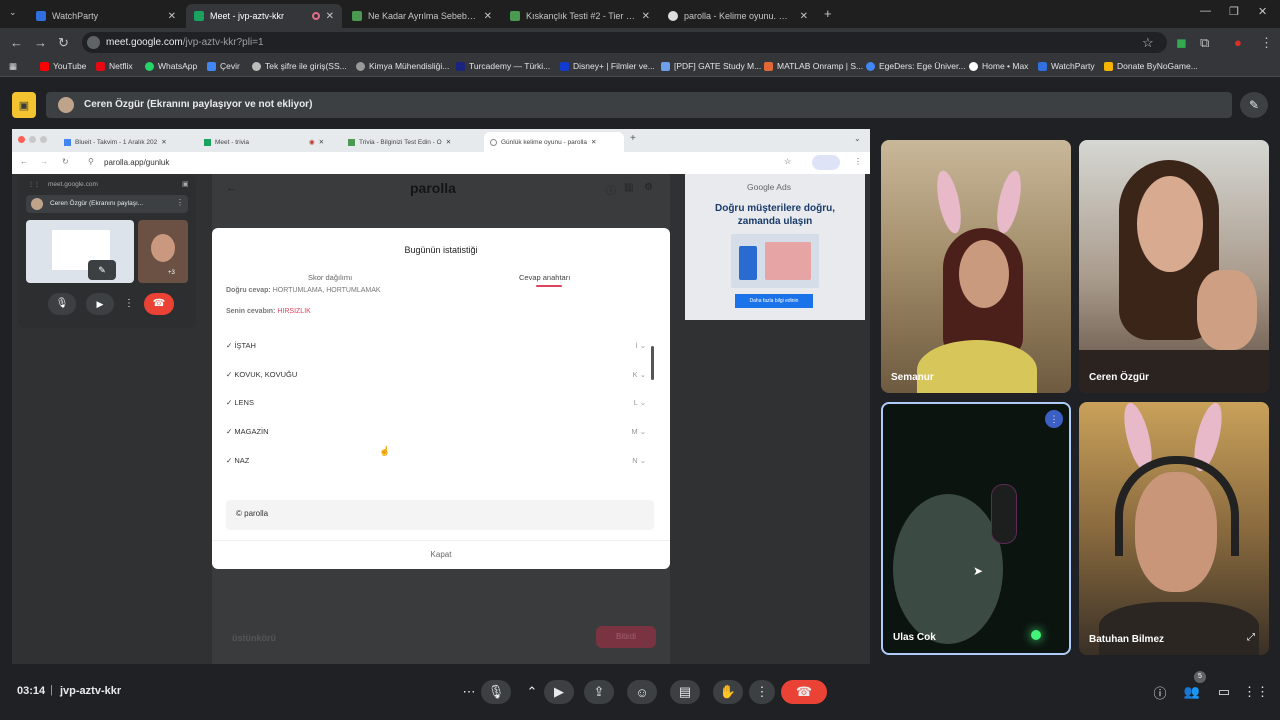 The image size is (1280, 720). I want to click on participant-tile-speaking: ⋮ ➤ Ulas Cok, so click(976, 528).